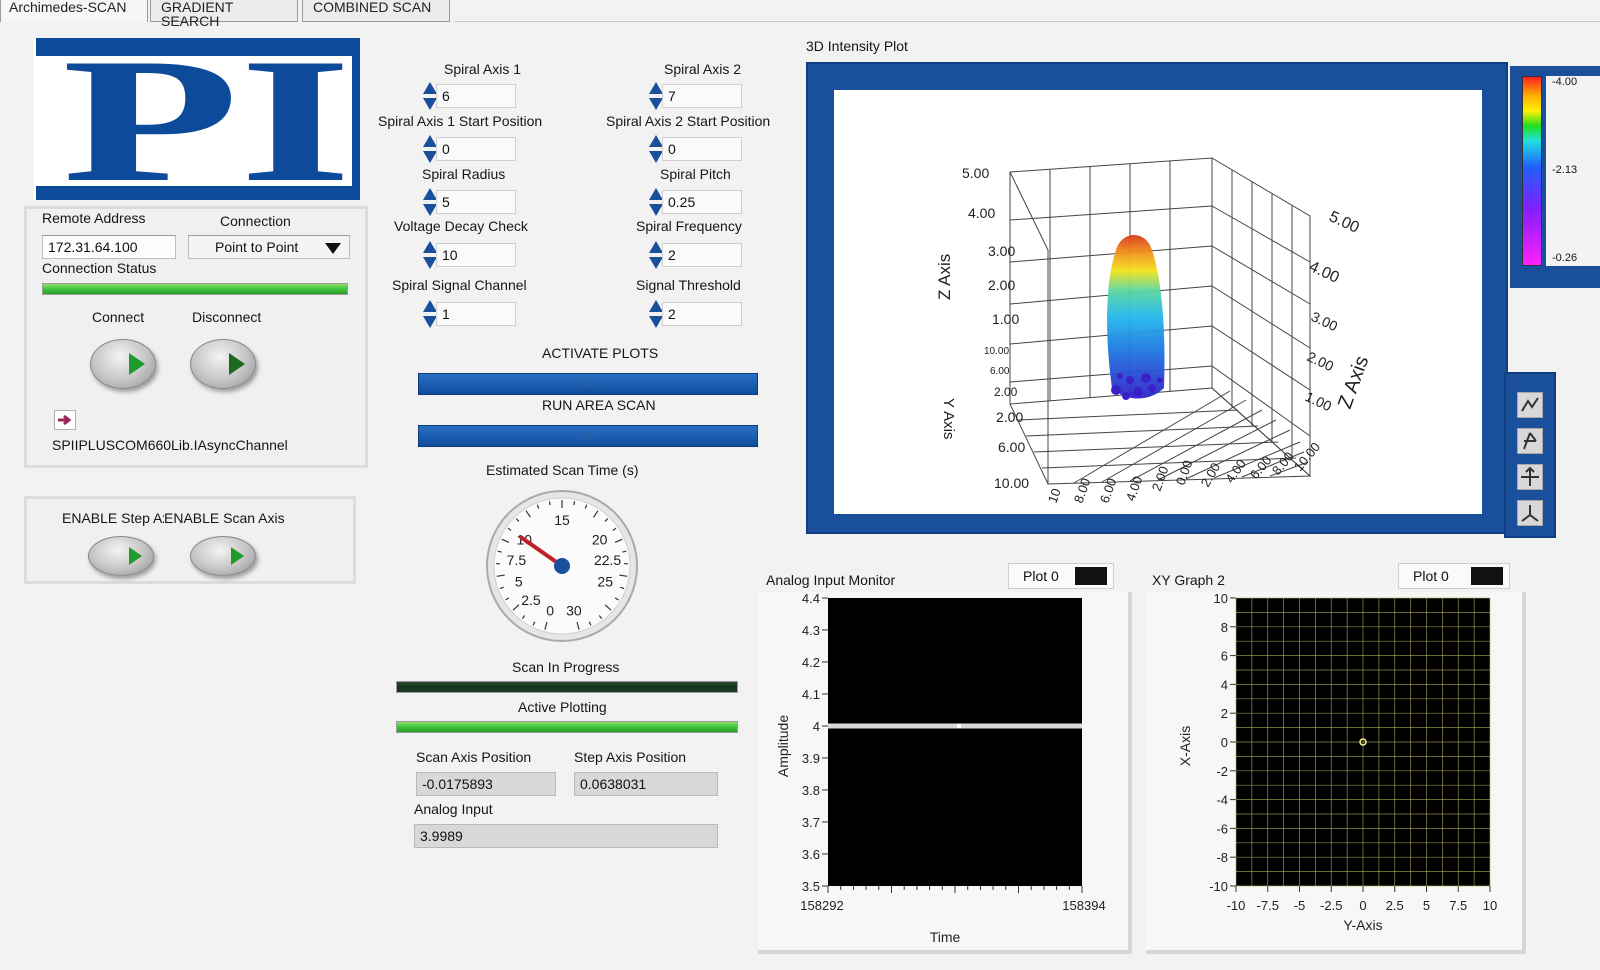 The image size is (1600, 970). I want to click on xy-y-axis-label: X-Axis, so click(1185, 746).